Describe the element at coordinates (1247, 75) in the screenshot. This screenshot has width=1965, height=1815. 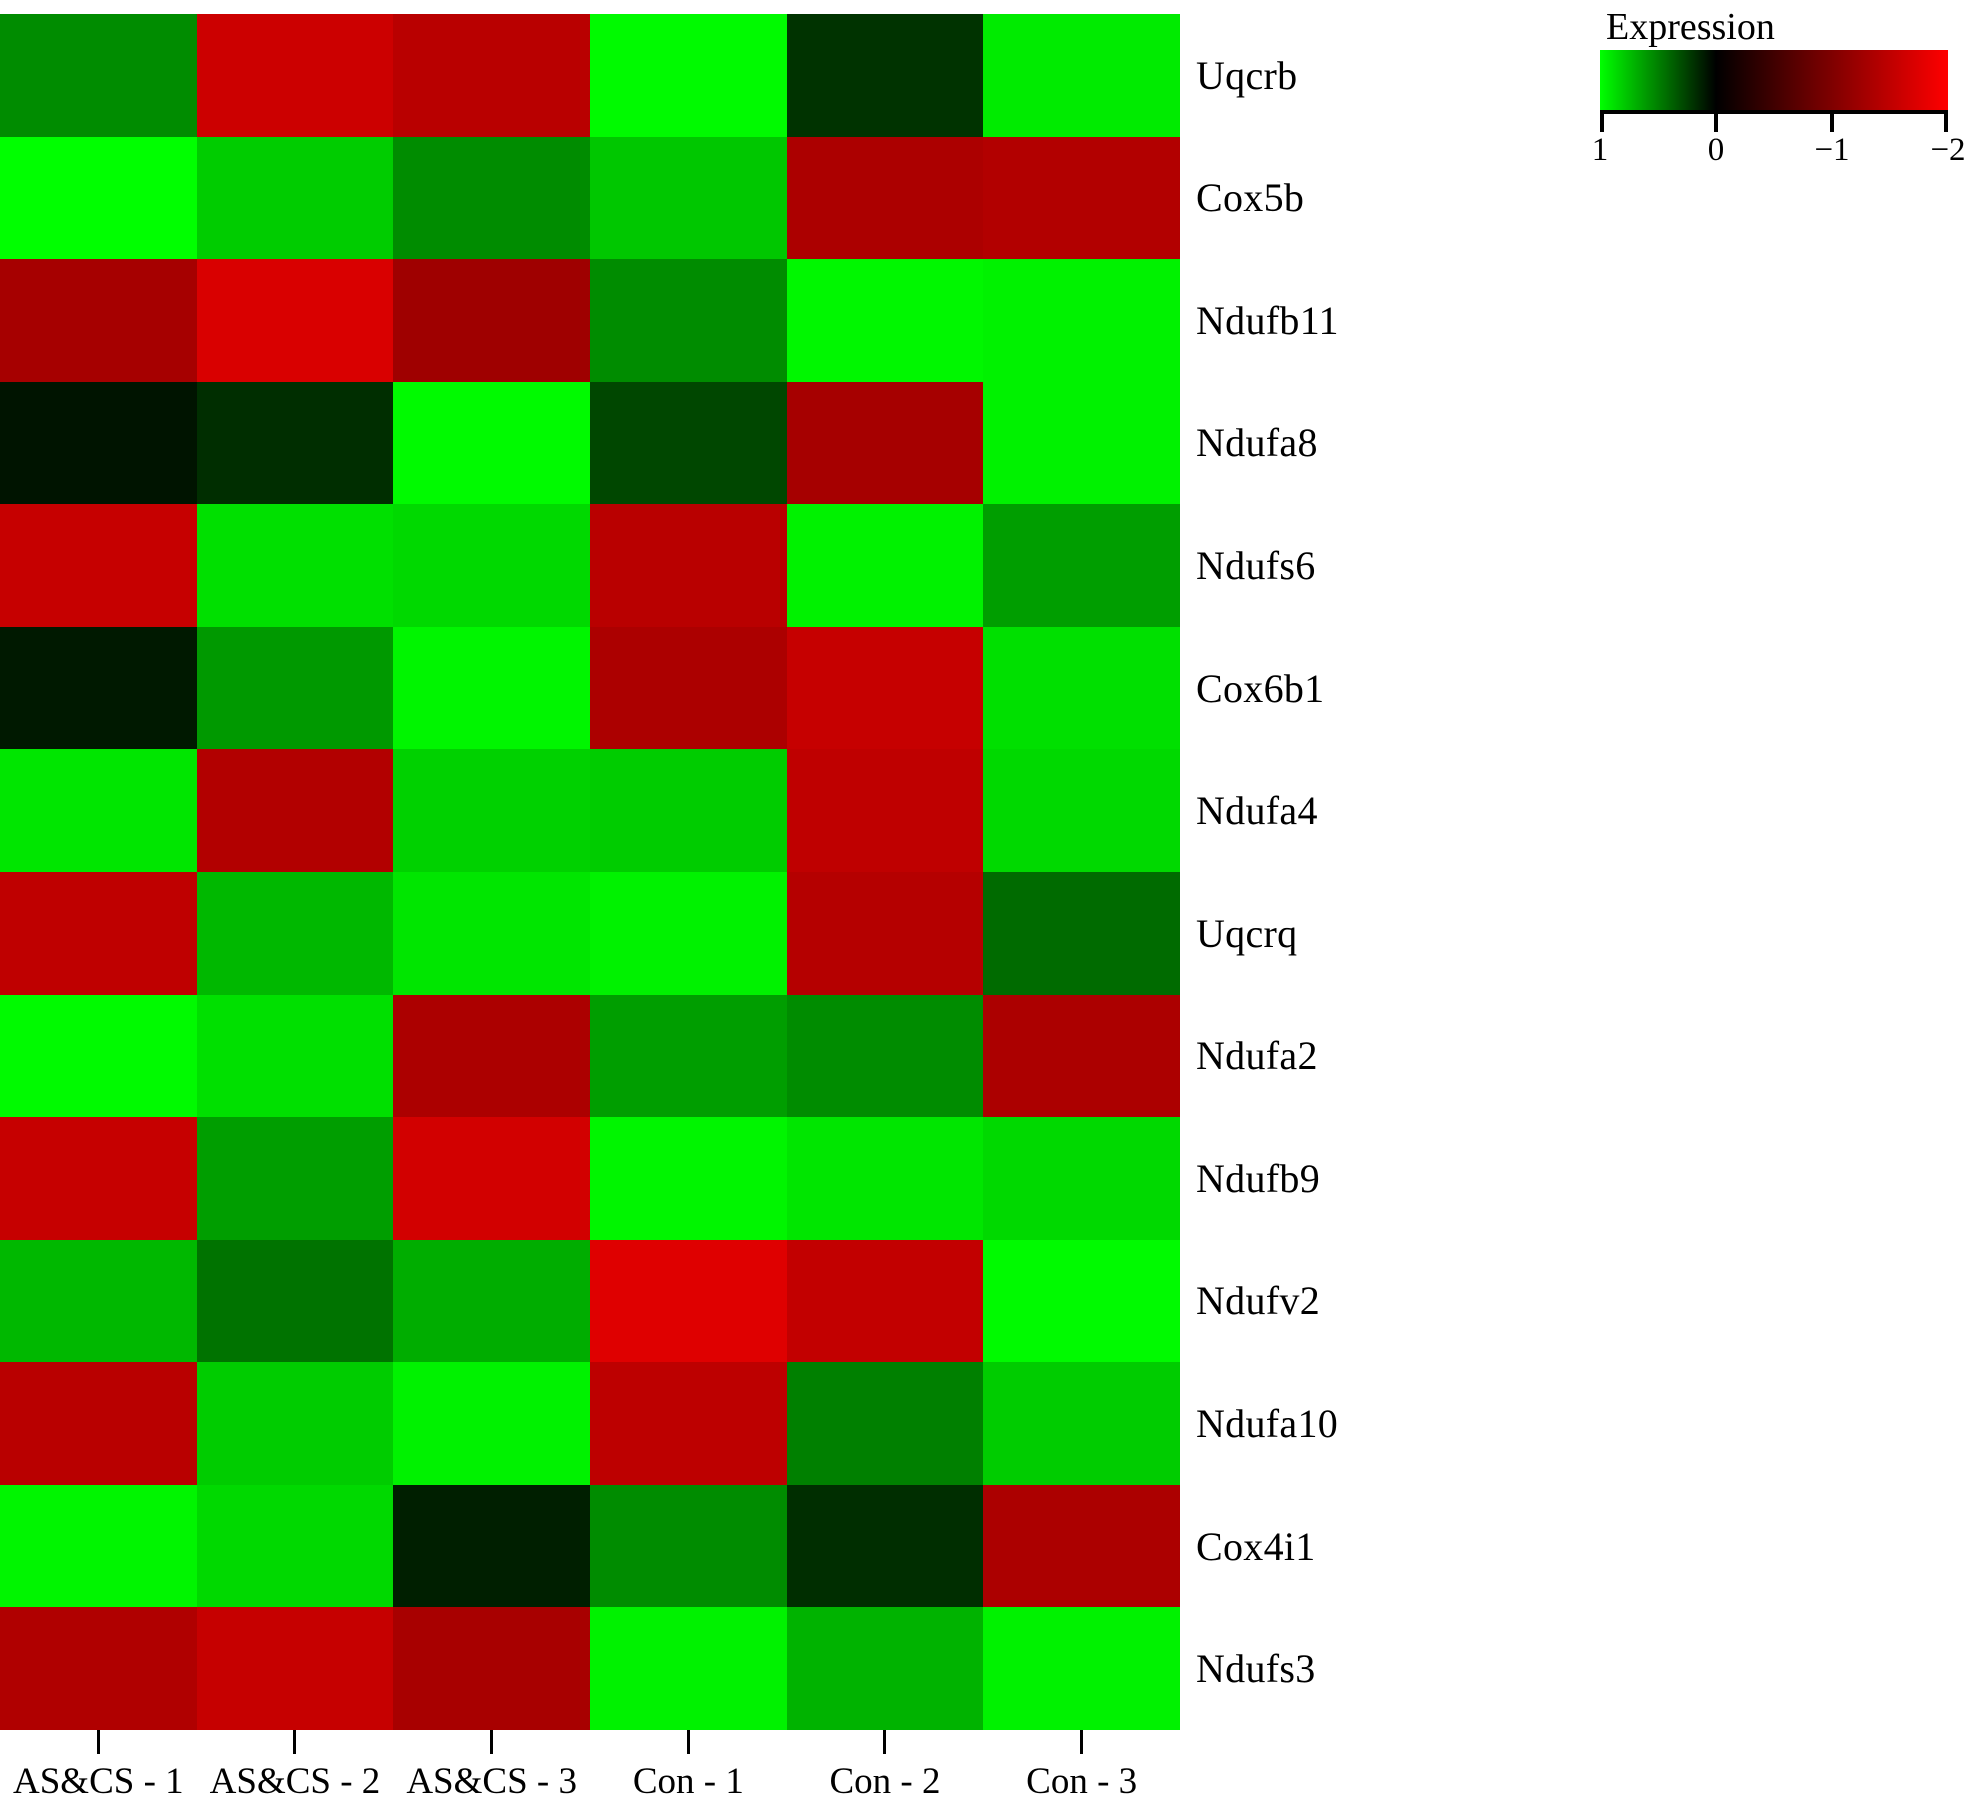
I see `row-label: Uqcrb` at that location.